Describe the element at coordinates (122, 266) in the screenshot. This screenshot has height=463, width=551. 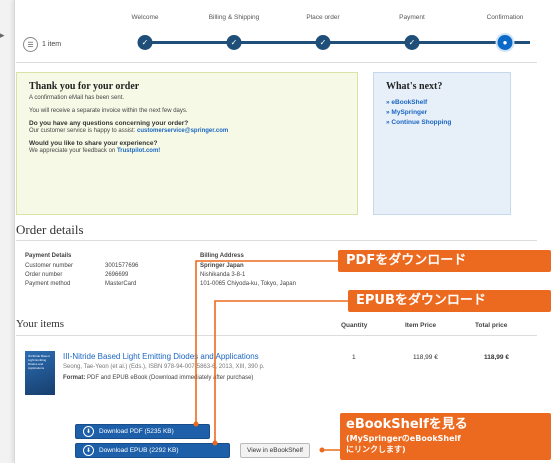
I see `customer-number-value: 3001577696` at that location.